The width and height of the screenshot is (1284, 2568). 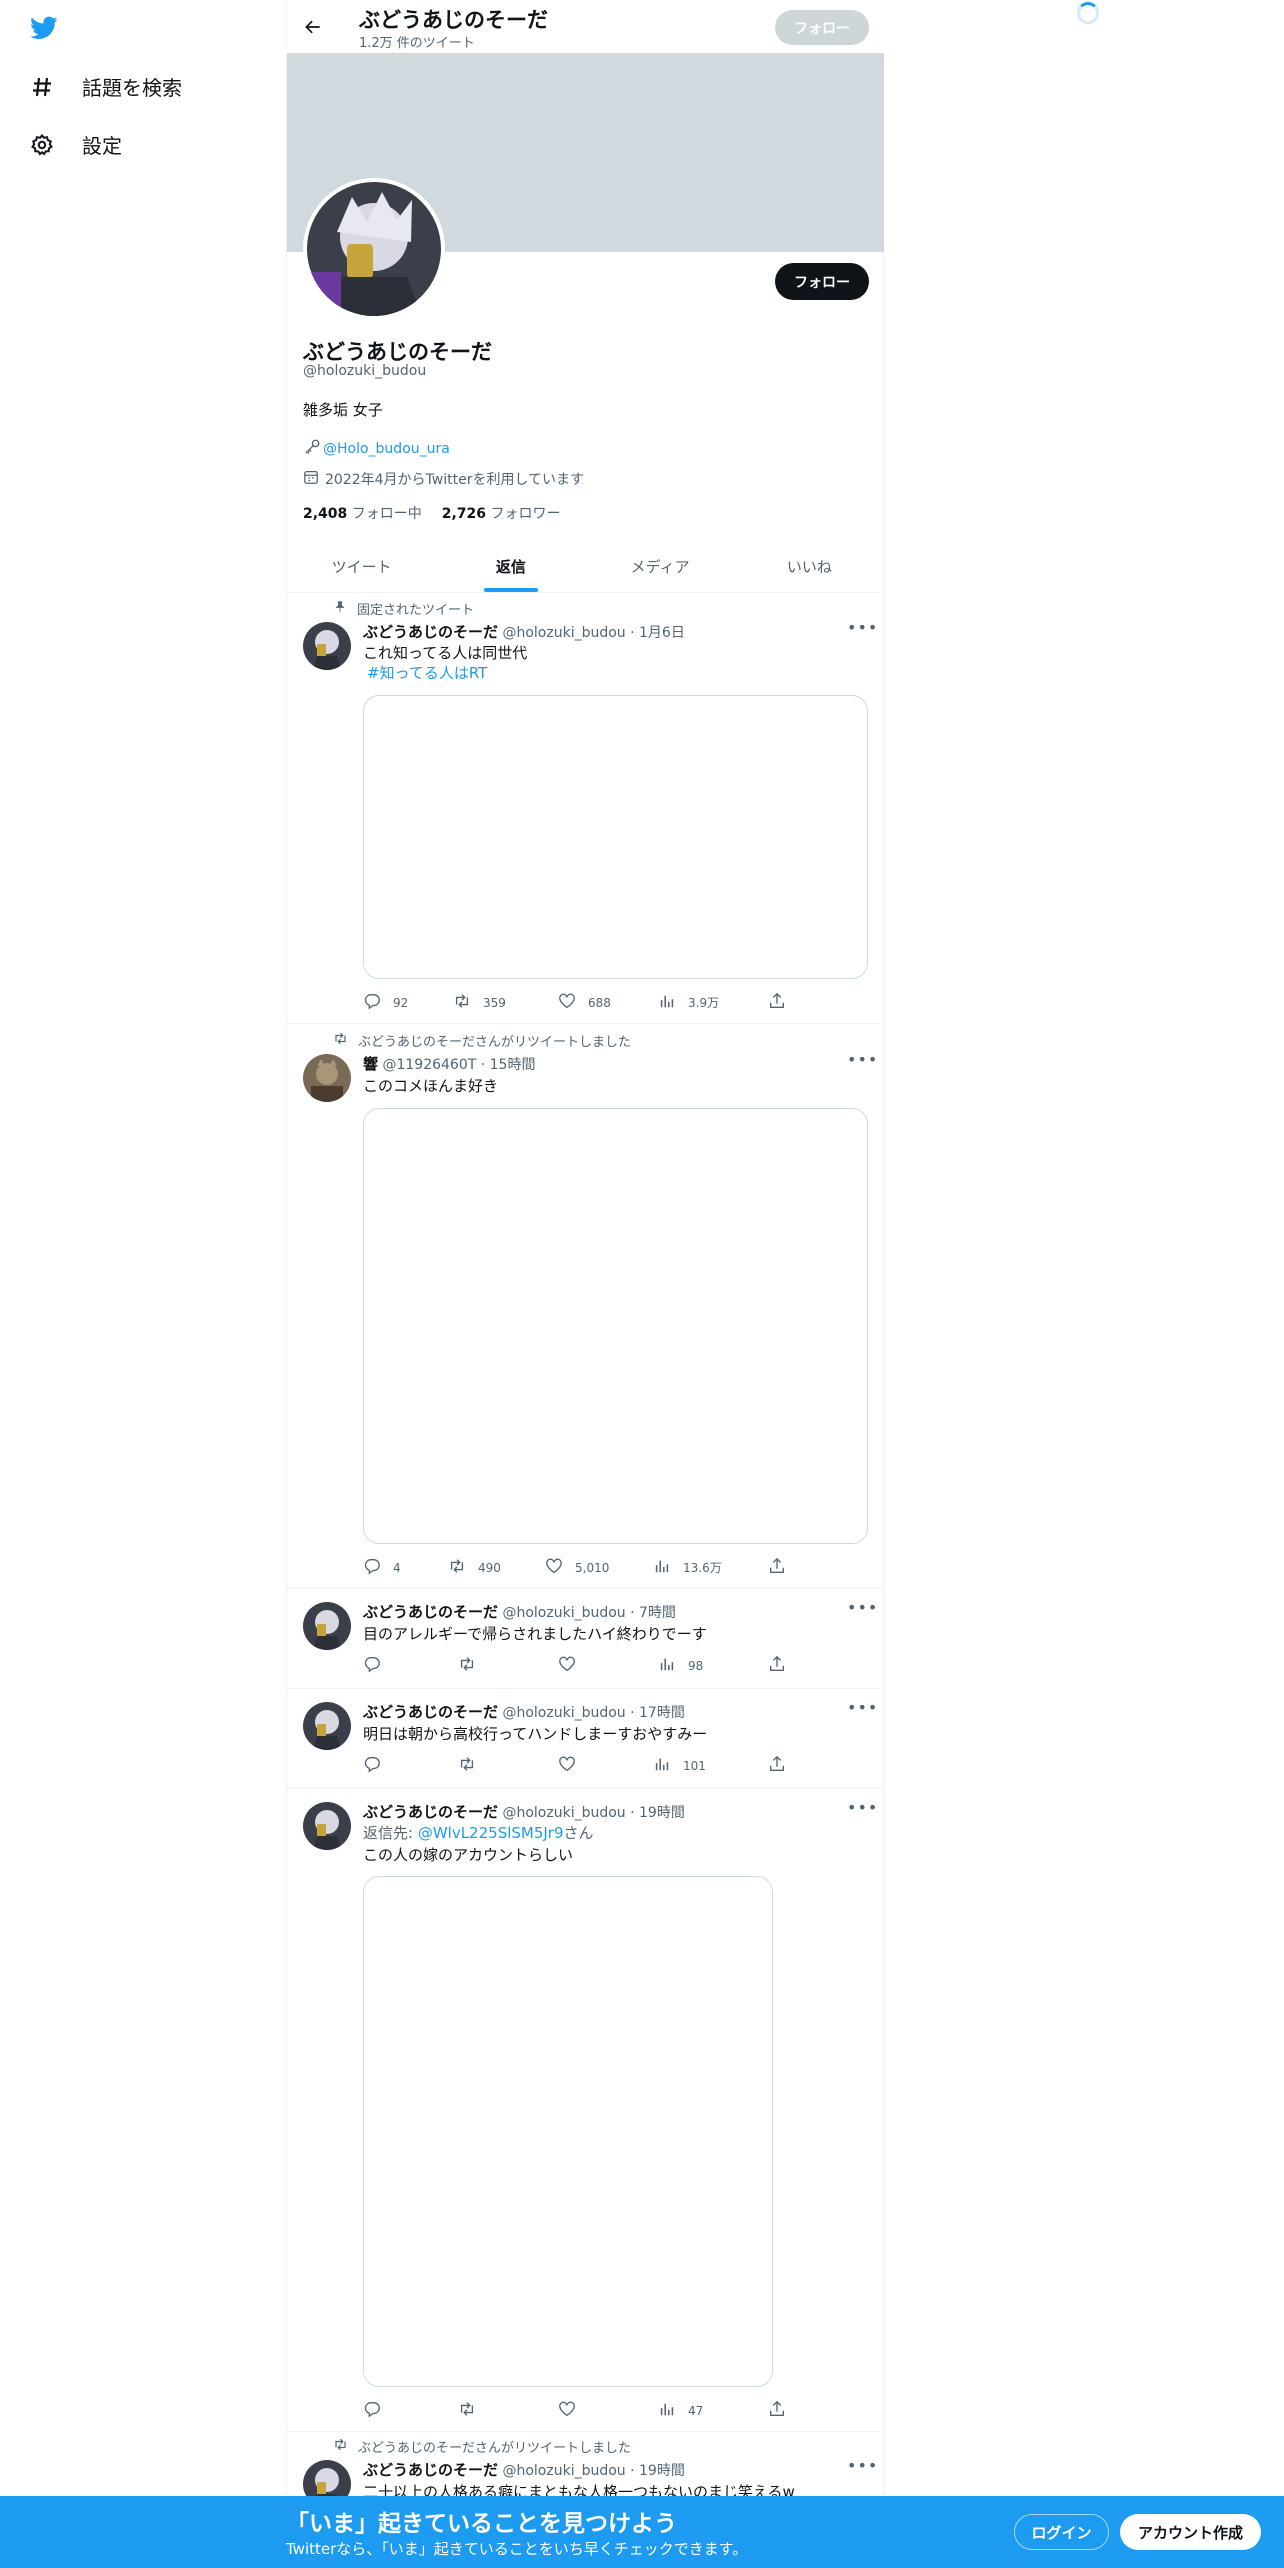 What do you see at coordinates (702, 1568) in the screenshot?
I see `views-count: 13.6万` at bounding box center [702, 1568].